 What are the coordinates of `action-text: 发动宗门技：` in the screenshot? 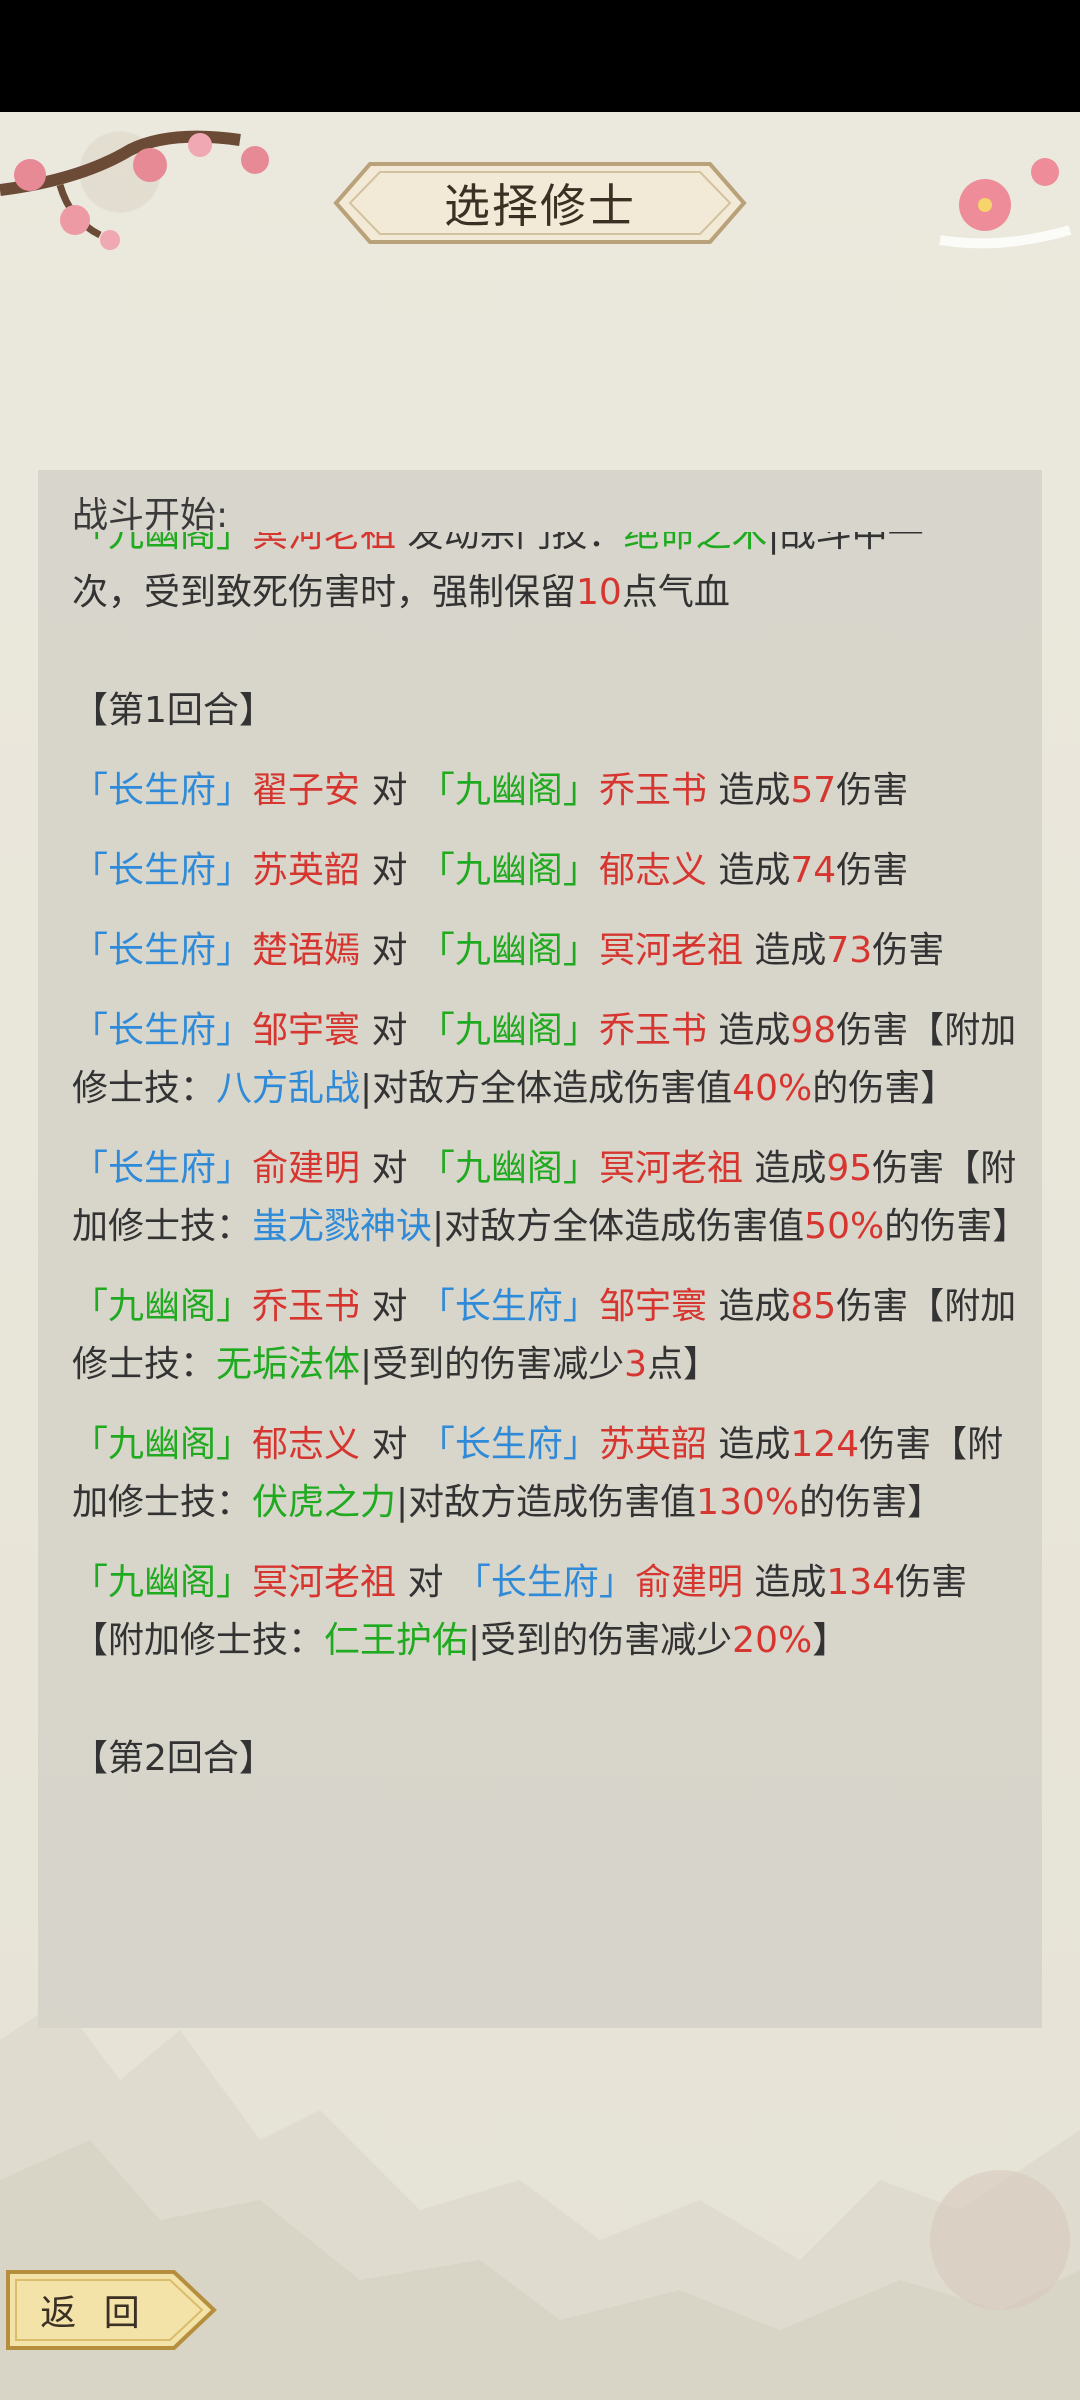 It's located at (510, 543).